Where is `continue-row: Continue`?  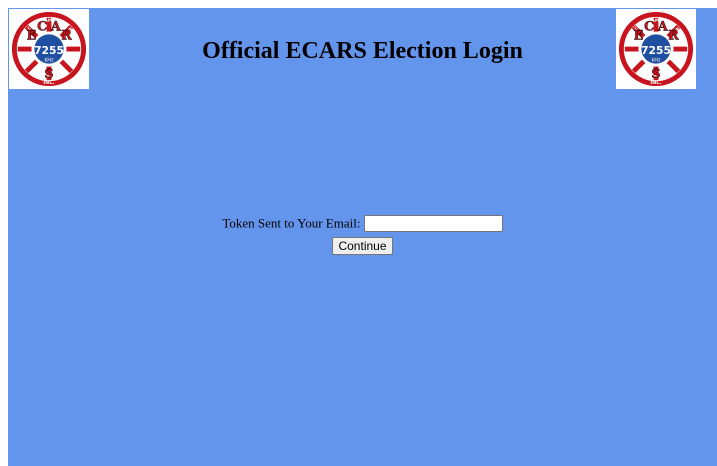
continue-row: Continue is located at coordinates (362, 246).